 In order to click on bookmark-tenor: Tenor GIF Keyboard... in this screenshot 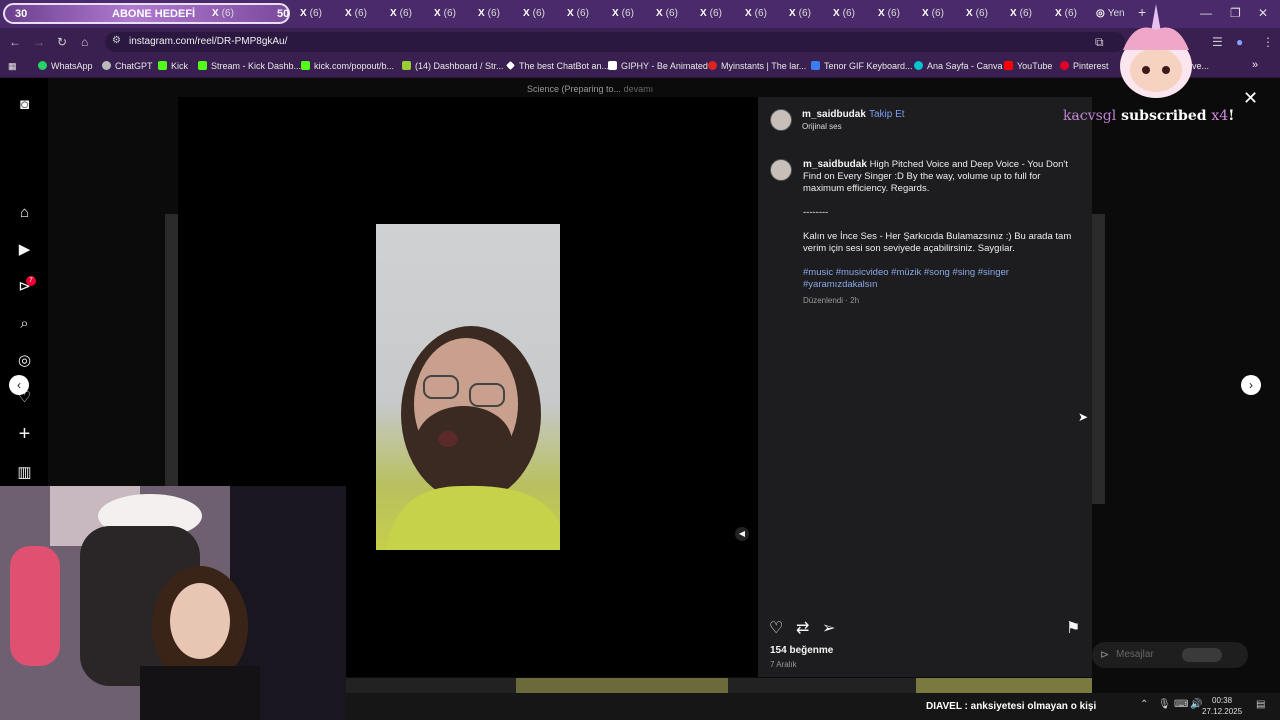, I will do `click(862, 66)`.